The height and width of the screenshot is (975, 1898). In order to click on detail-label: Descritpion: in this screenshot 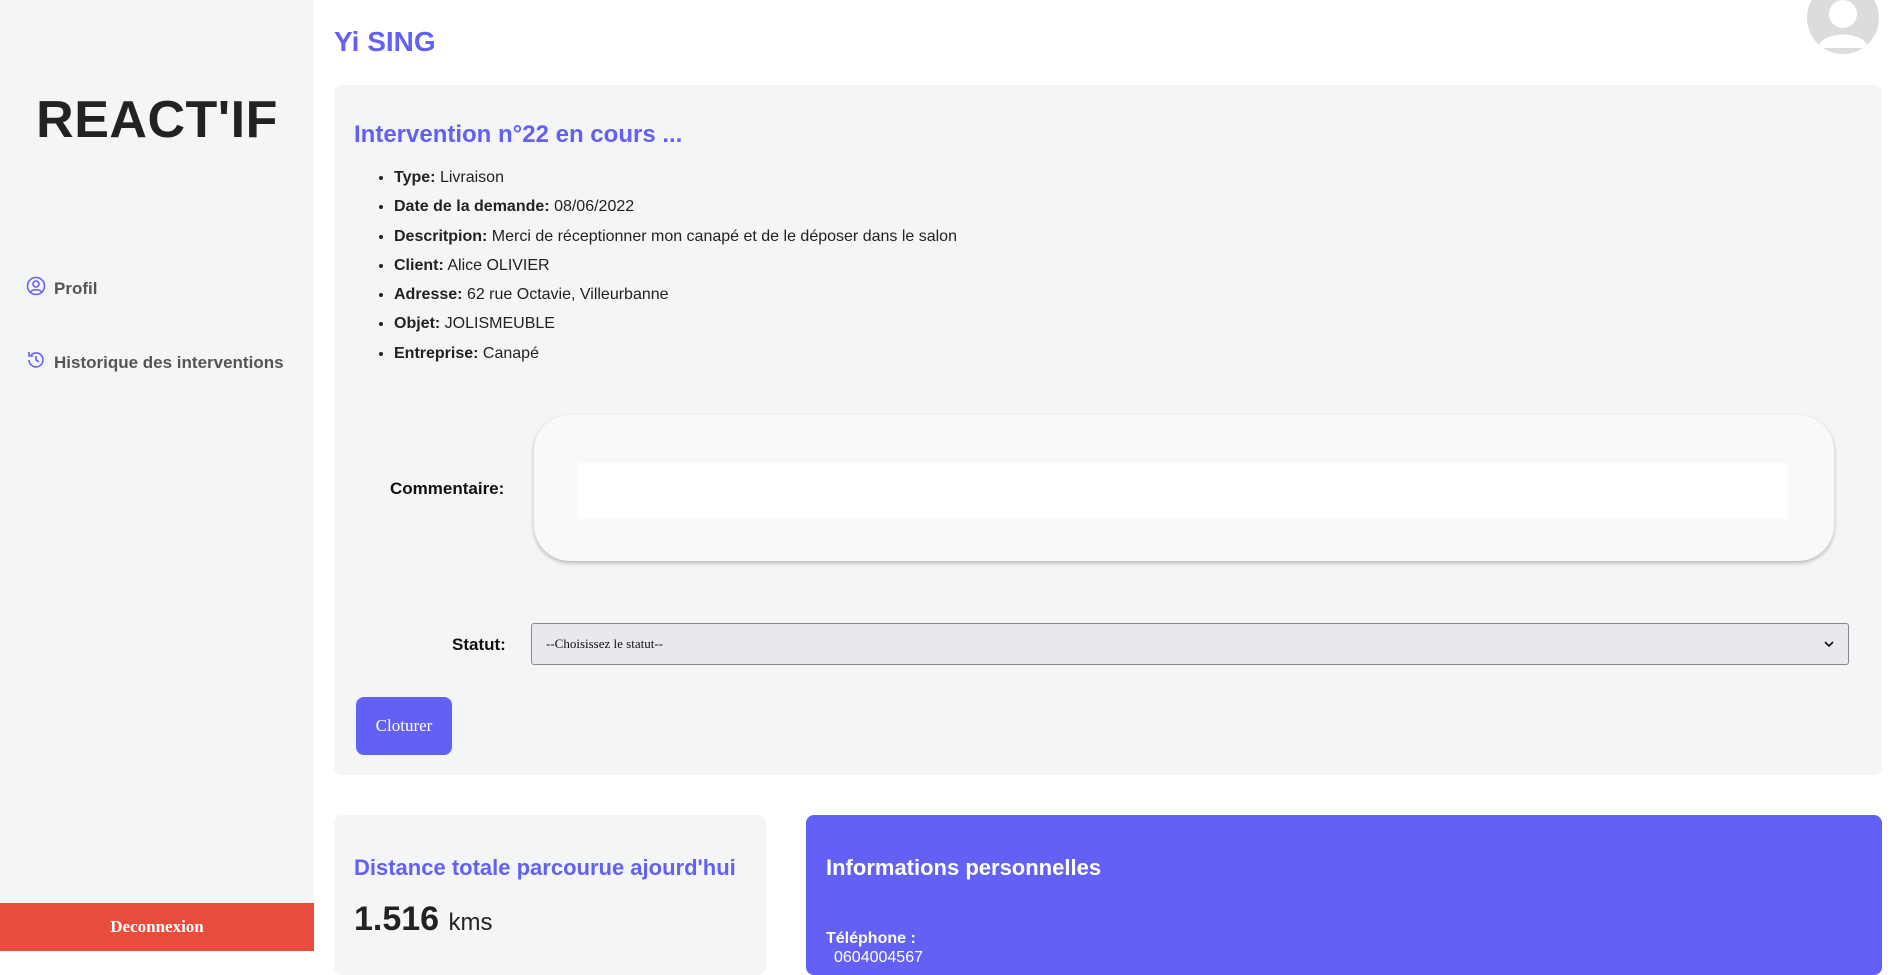, I will do `click(441, 236)`.